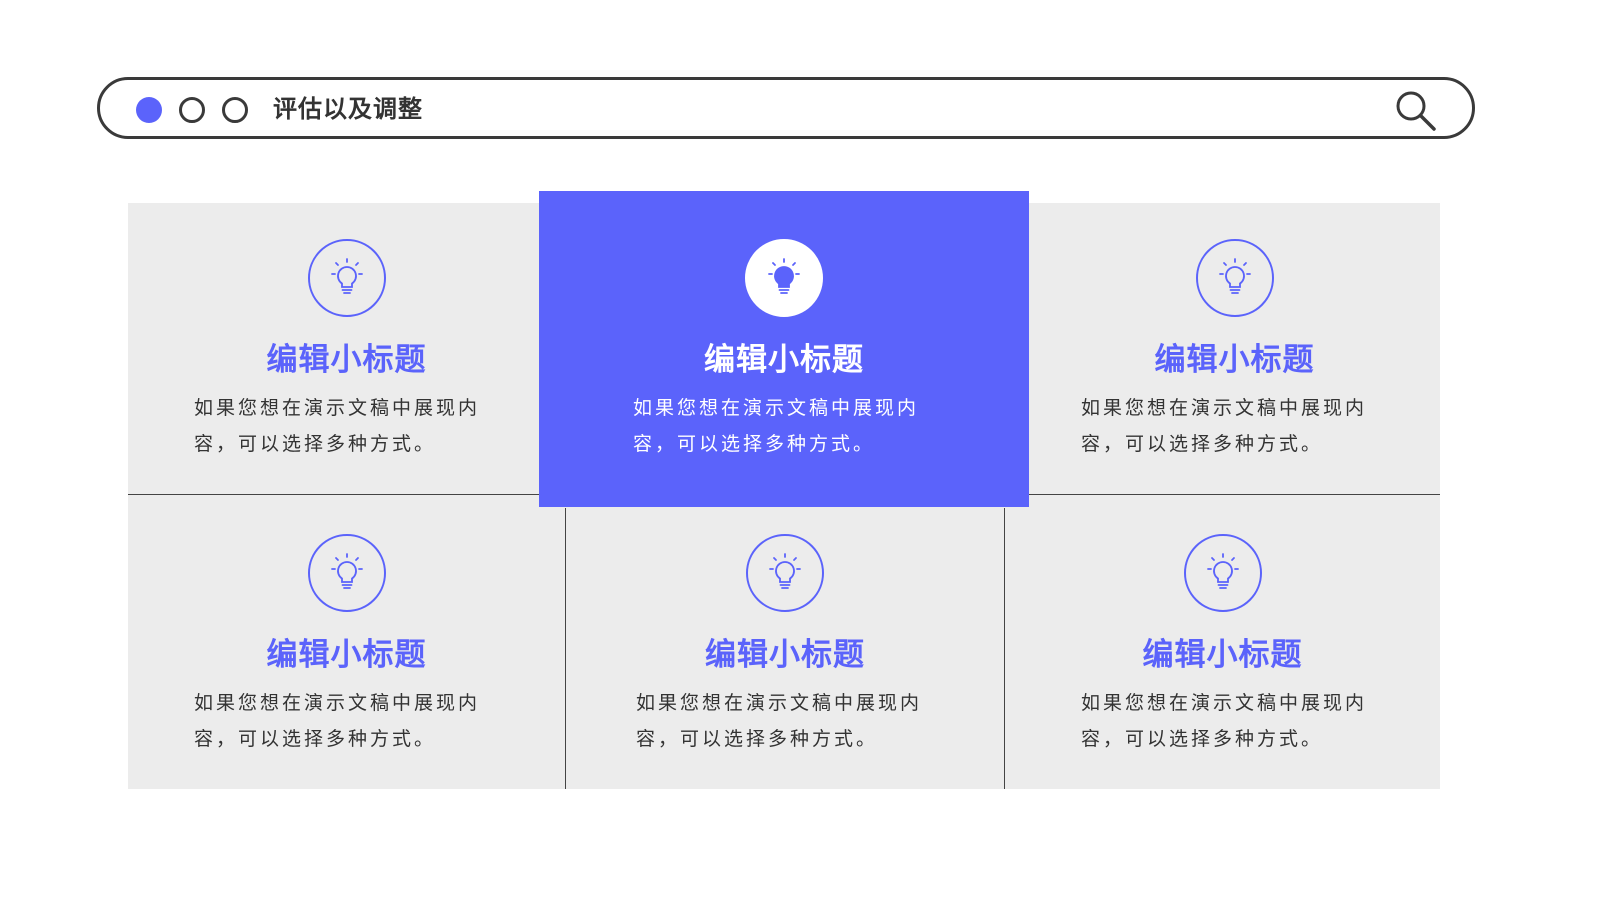 The width and height of the screenshot is (1600, 900). What do you see at coordinates (786, 108) in the screenshot?
I see `search-bar: 评估以及调整` at bounding box center [786, 108].